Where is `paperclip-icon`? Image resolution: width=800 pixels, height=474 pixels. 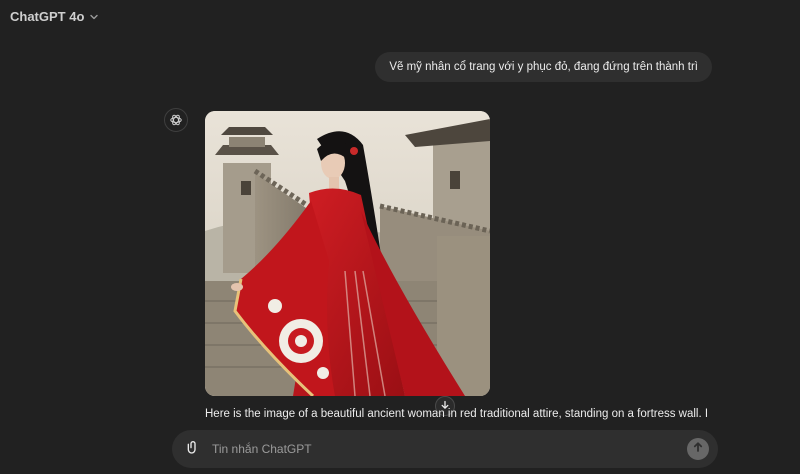
paperclip-icon is located at coordinates (193, 449).